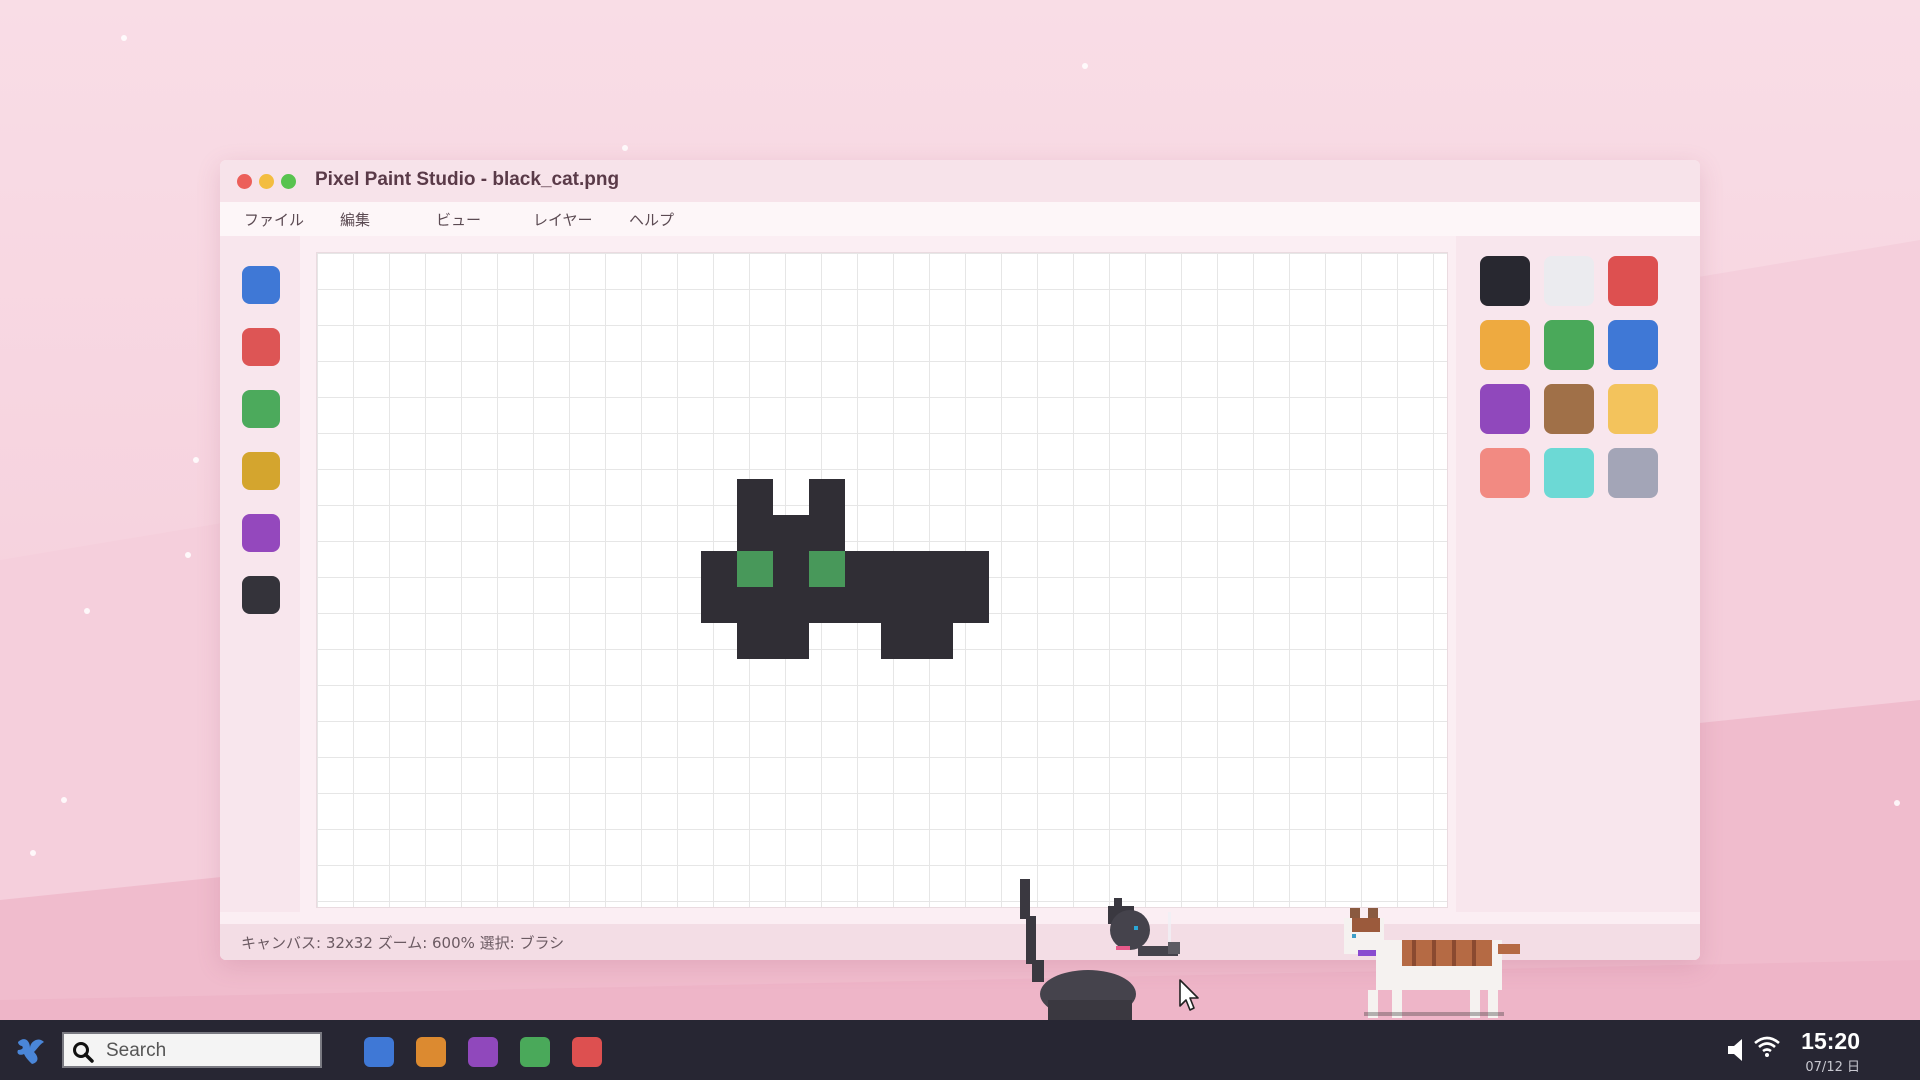  I want to click on tool-dark, so click(261, 595).